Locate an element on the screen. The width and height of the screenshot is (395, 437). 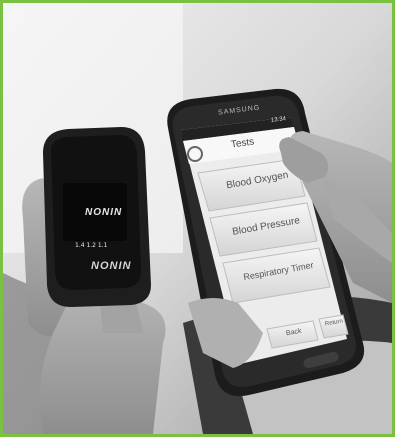
return-button is located at coordinates (333, 326).